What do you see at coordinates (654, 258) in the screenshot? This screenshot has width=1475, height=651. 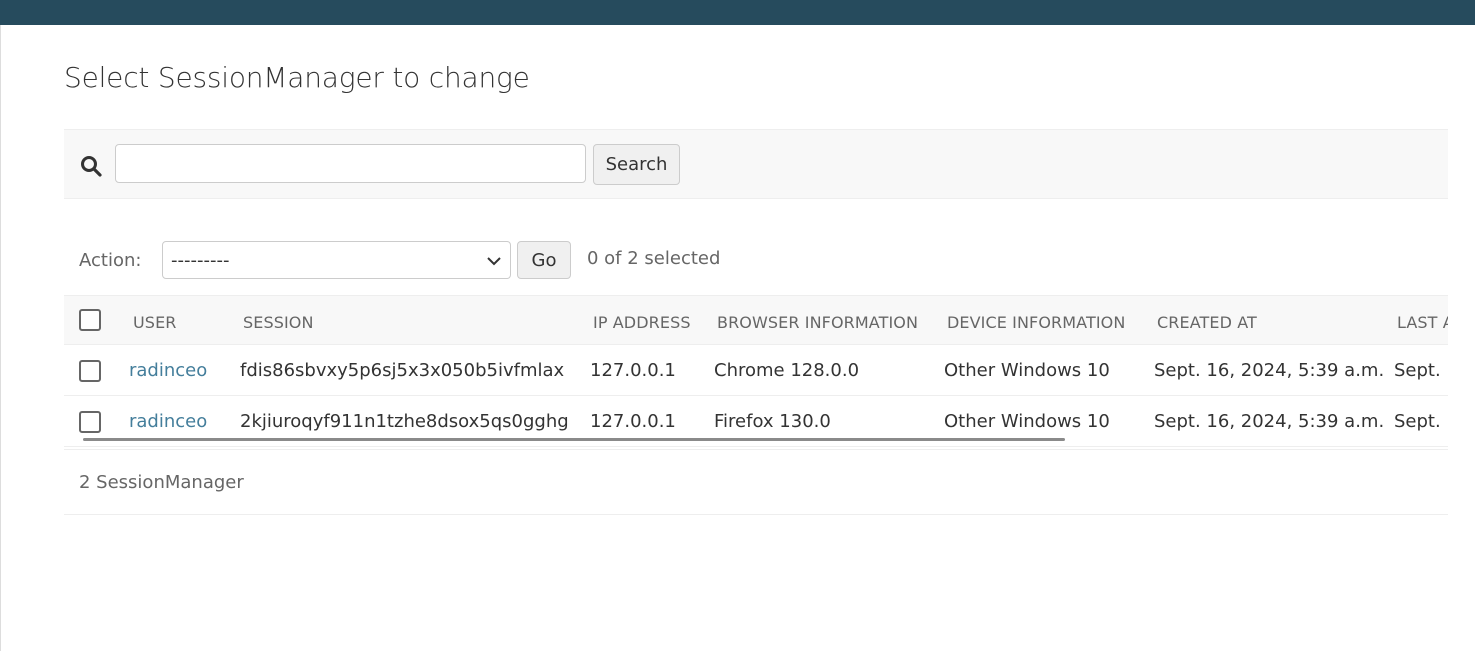 I see `selected-counter: 0 of 2 selected` at bounding box center [654, 258].